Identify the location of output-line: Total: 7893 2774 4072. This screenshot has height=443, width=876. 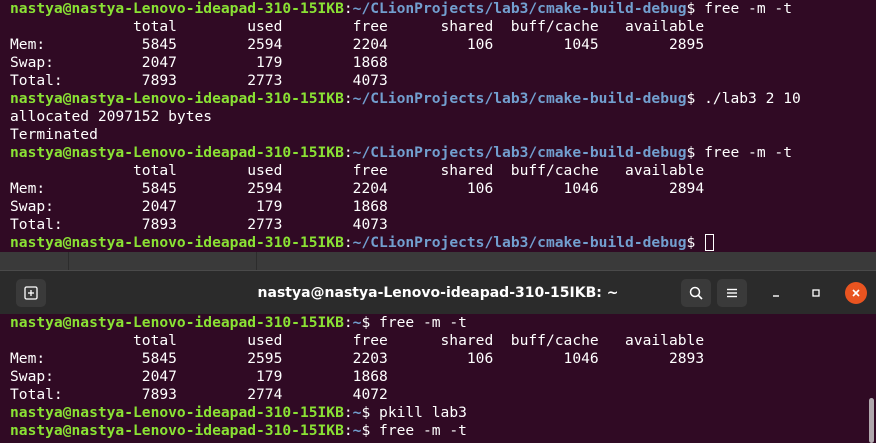
(199, 394).